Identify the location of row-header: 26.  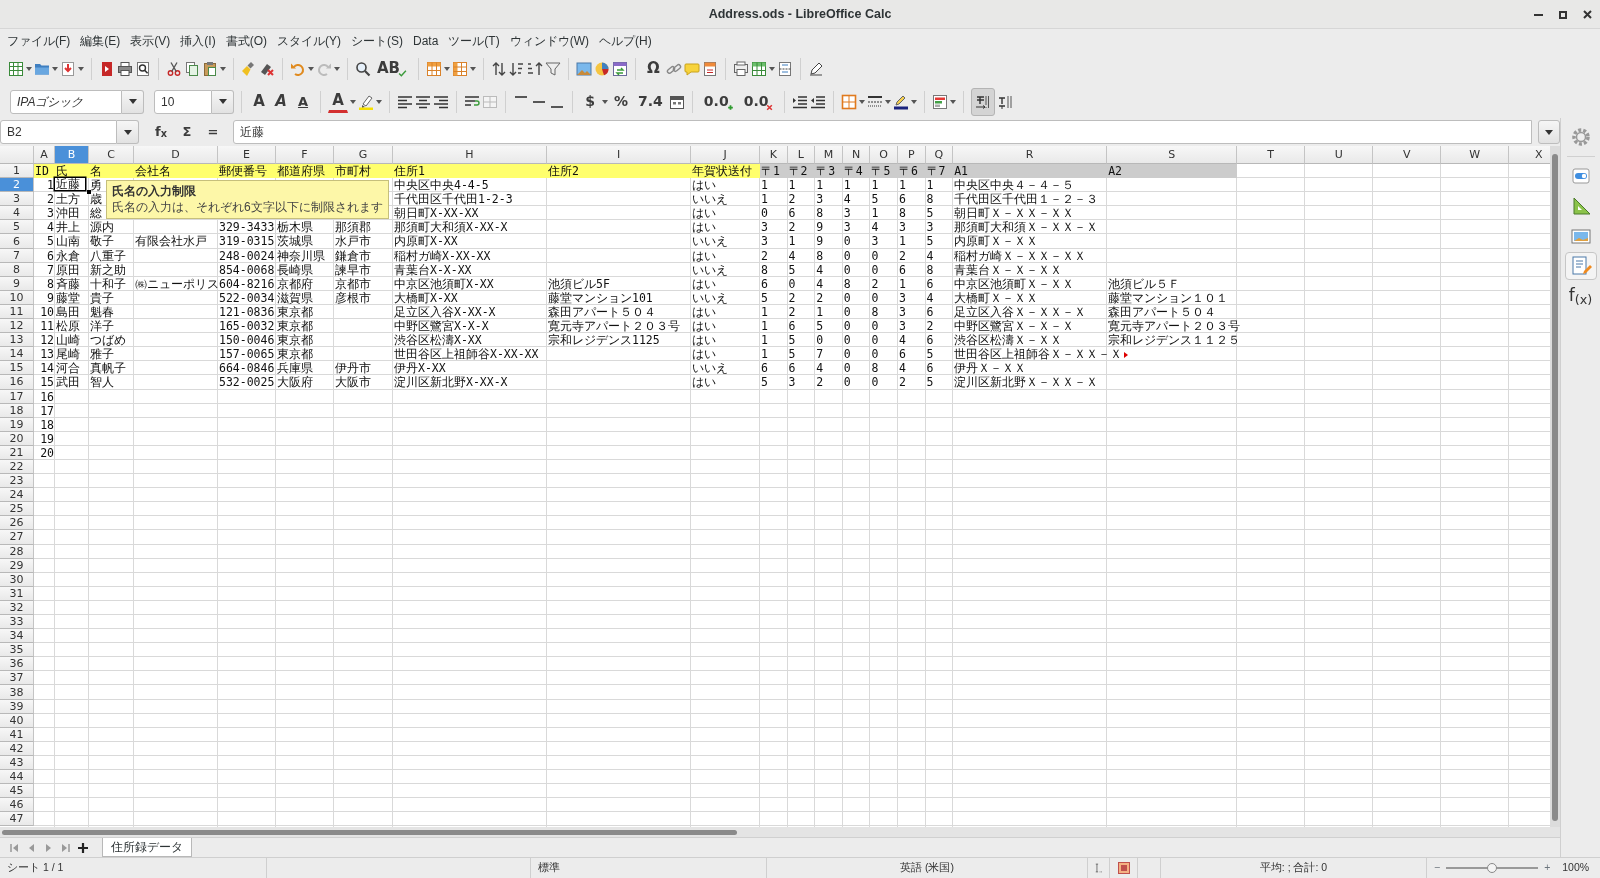
(17, 523).